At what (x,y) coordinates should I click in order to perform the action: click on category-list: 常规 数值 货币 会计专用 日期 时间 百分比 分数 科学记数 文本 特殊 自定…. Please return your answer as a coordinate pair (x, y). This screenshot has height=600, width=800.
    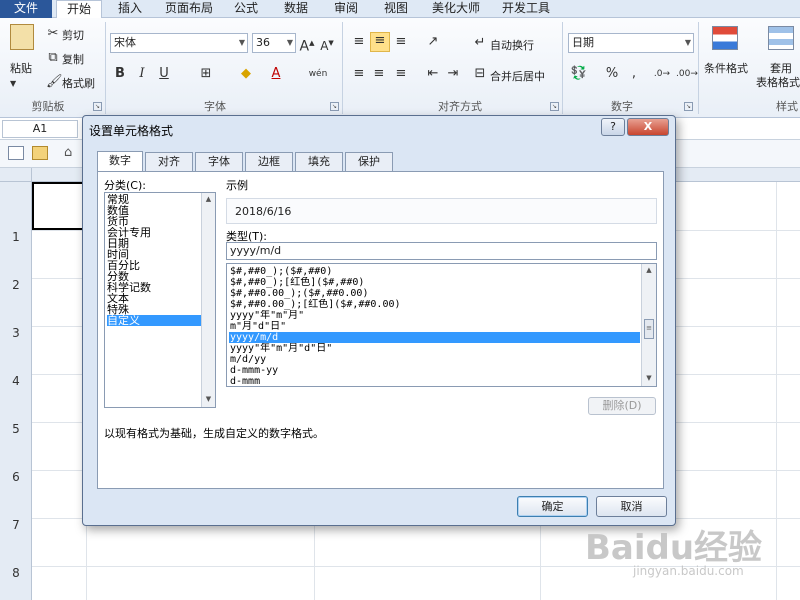
    Looking at the image, I should click on (160, 300).